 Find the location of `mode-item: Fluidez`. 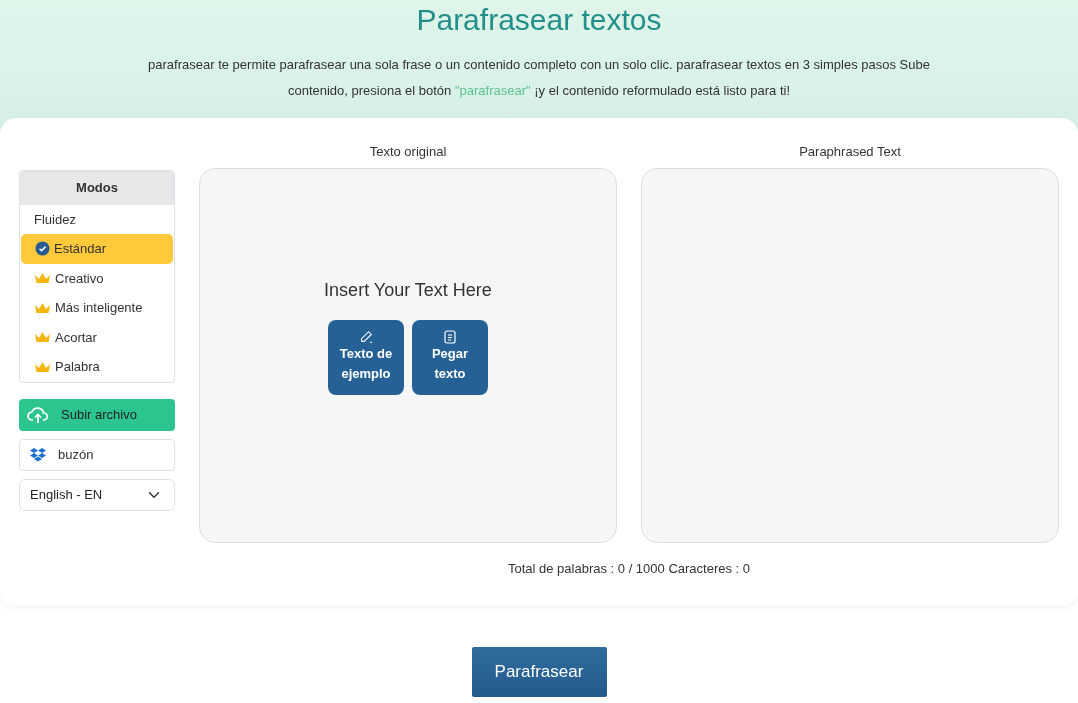

mode-item: Fluidez is located at coordinates (97, 219).